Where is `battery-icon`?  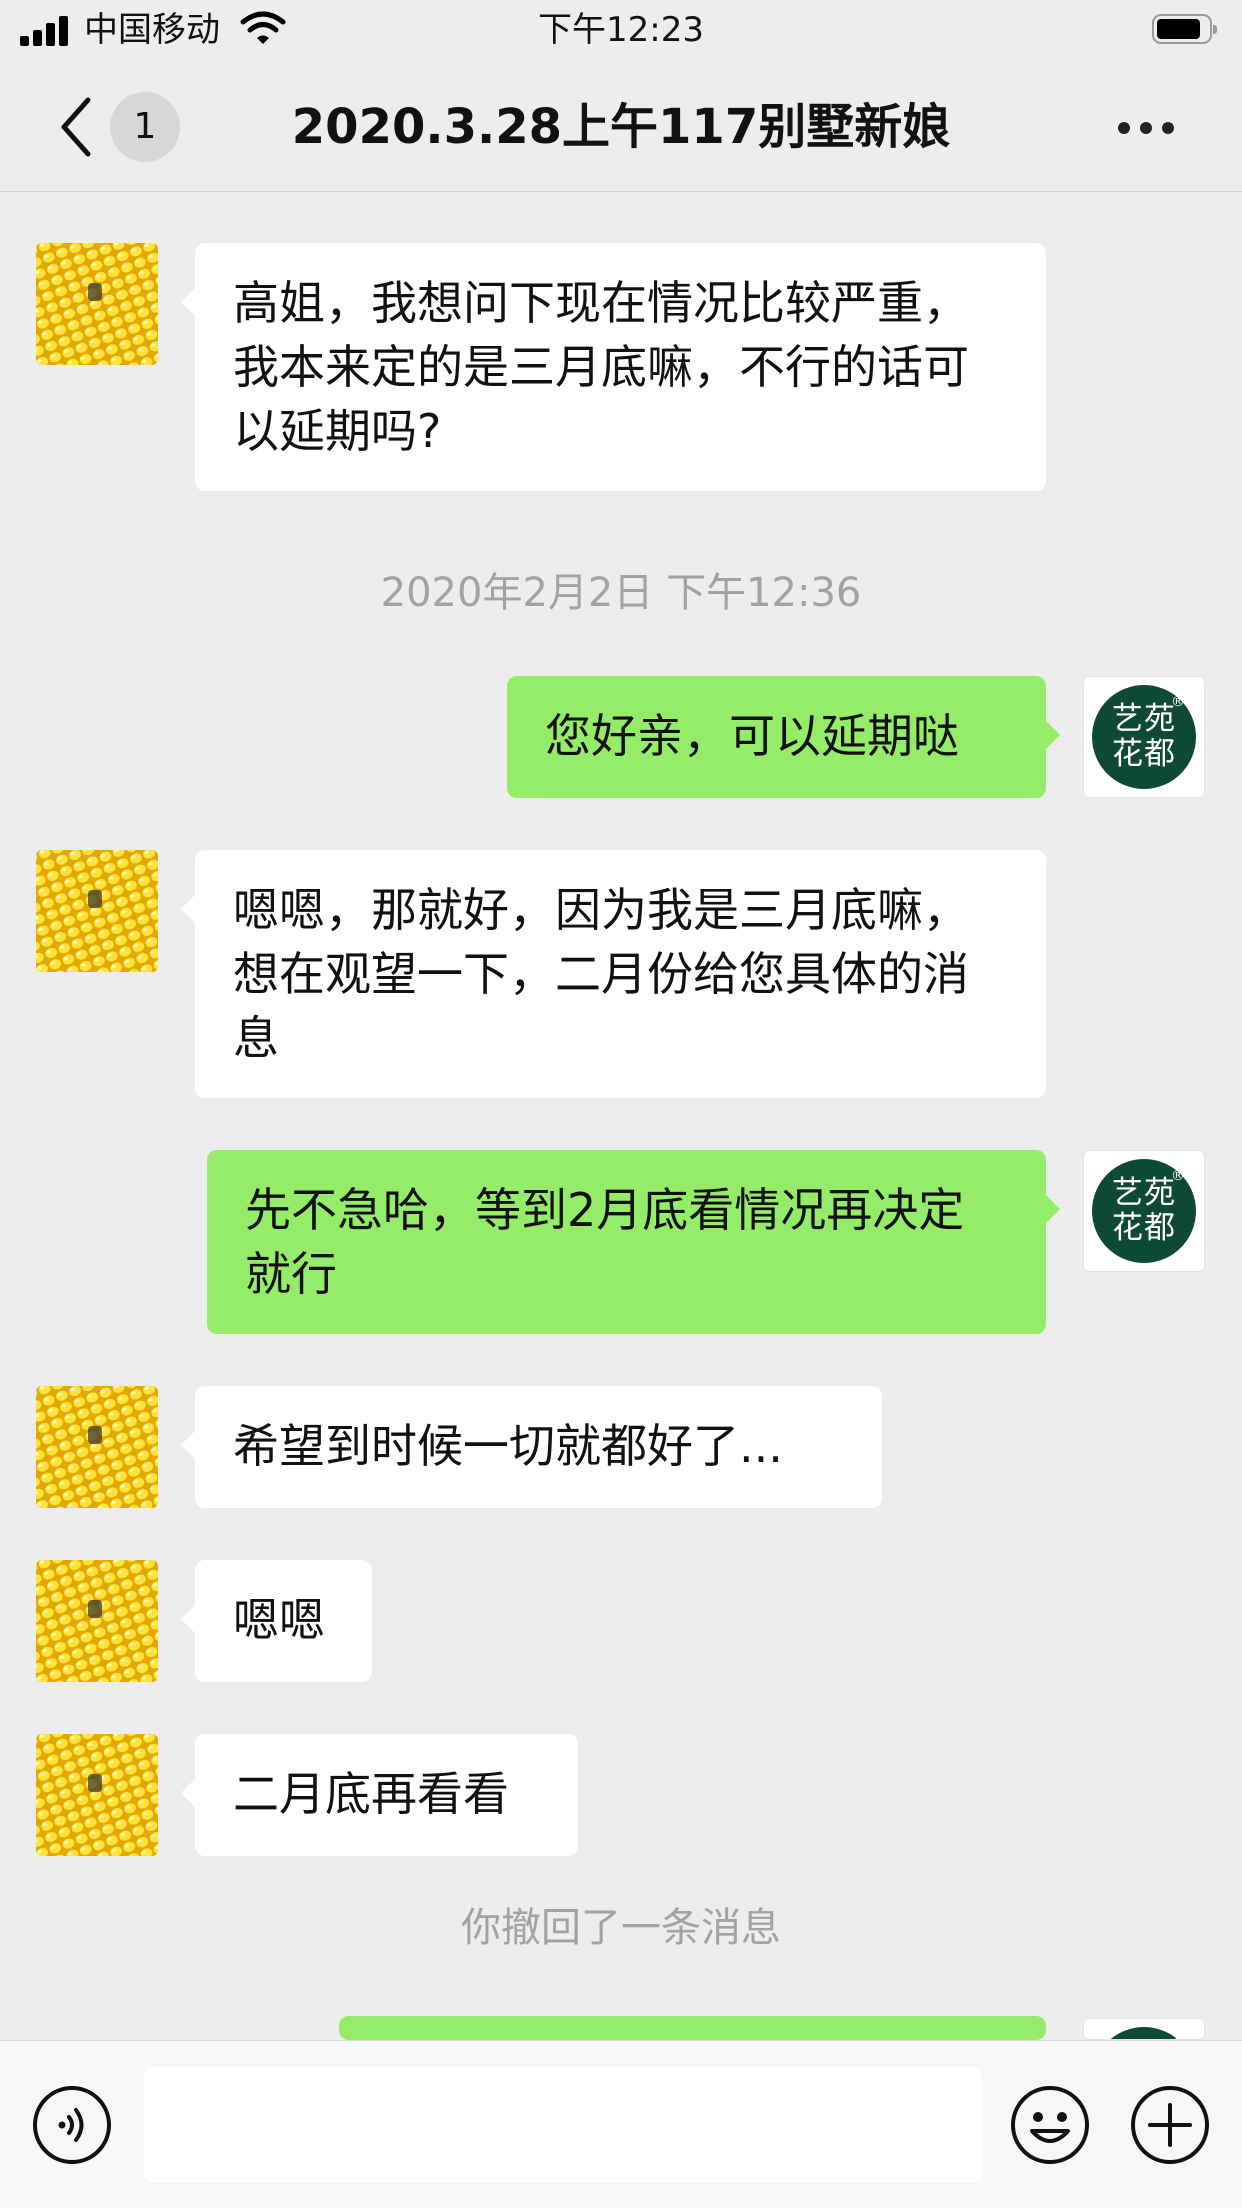 battery-icon is located at coordinates (1184, 29).